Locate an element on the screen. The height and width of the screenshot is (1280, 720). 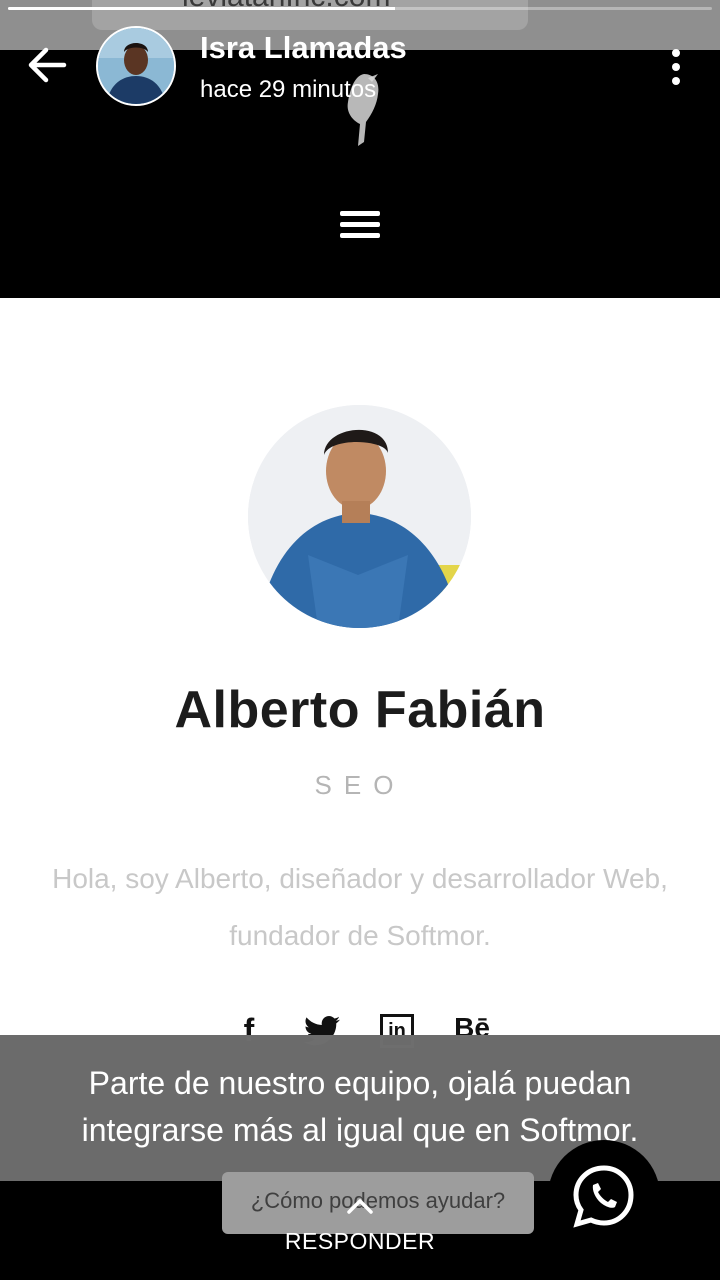
contact-avatar is located at coordinates (136, 66).